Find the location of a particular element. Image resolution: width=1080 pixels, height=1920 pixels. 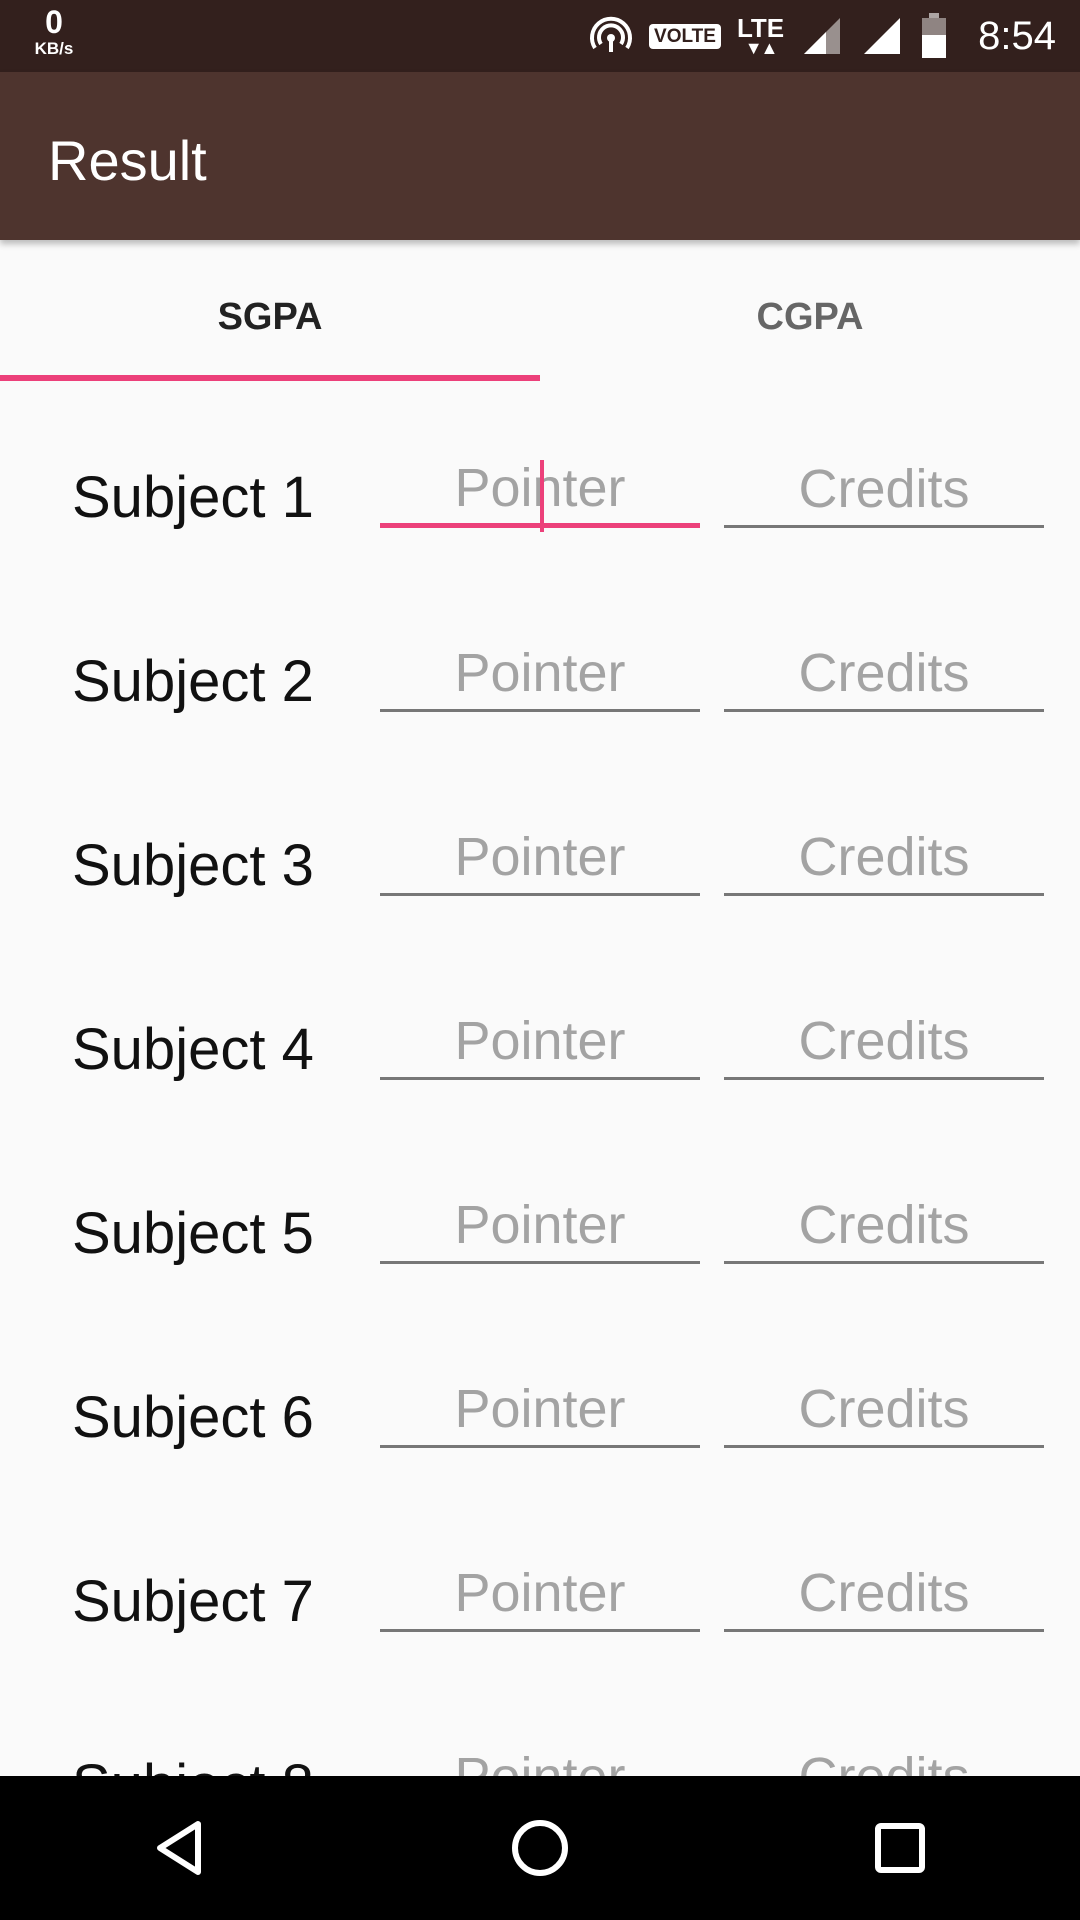

subject-row: Subject 8 is located at coordinates (540, 1724).